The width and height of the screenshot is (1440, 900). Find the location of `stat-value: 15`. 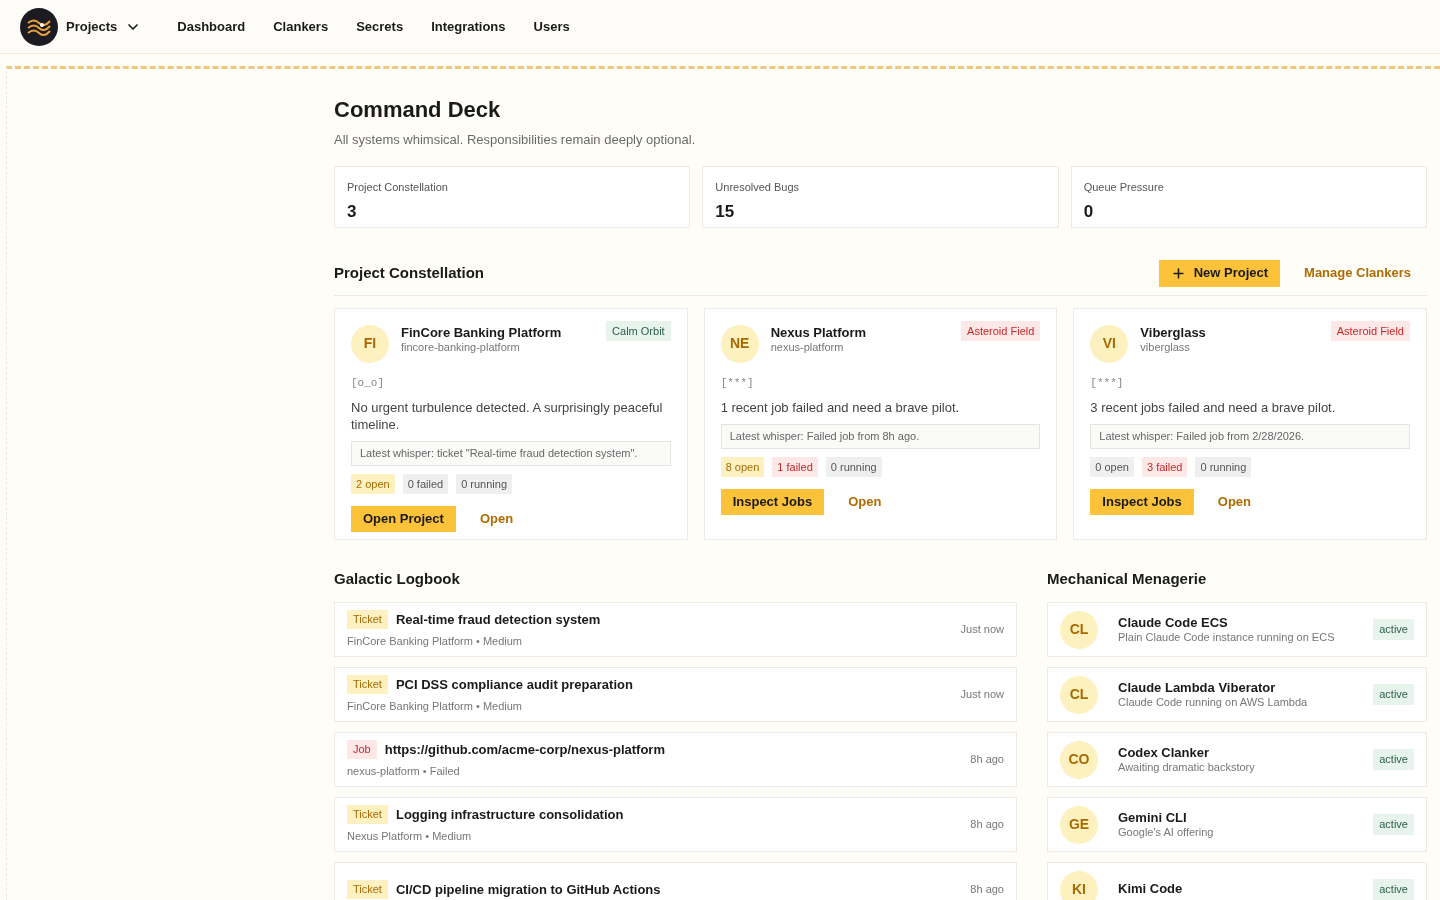

stat-value: 15 is located at coordinates (725, 212).